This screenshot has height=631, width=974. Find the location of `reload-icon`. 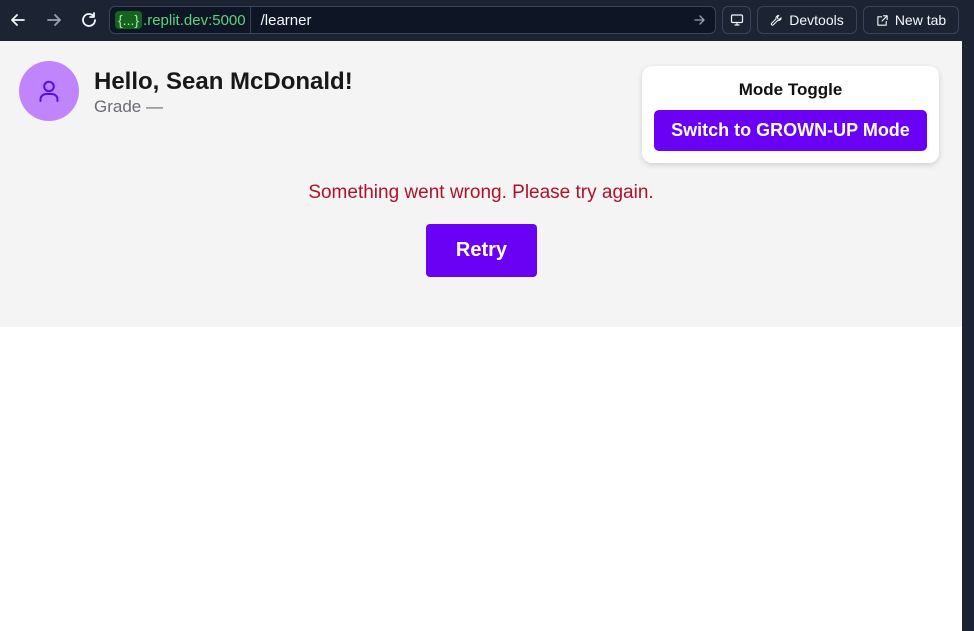

reload-icon is located at coordinates (89, 19).